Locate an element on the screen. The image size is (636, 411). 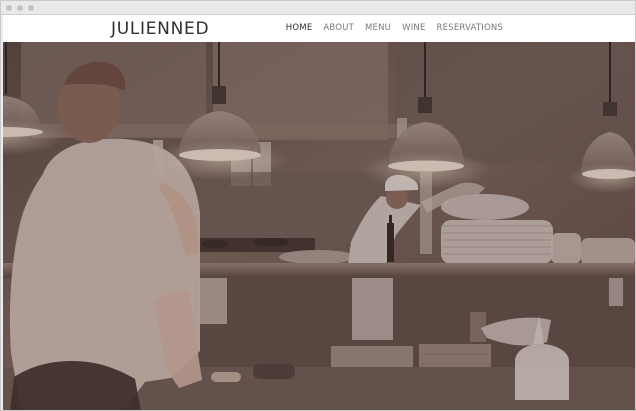
main-nav: HOME ABOUT MENU WINE RESERVATIONS is located at coordinates (394, 28).